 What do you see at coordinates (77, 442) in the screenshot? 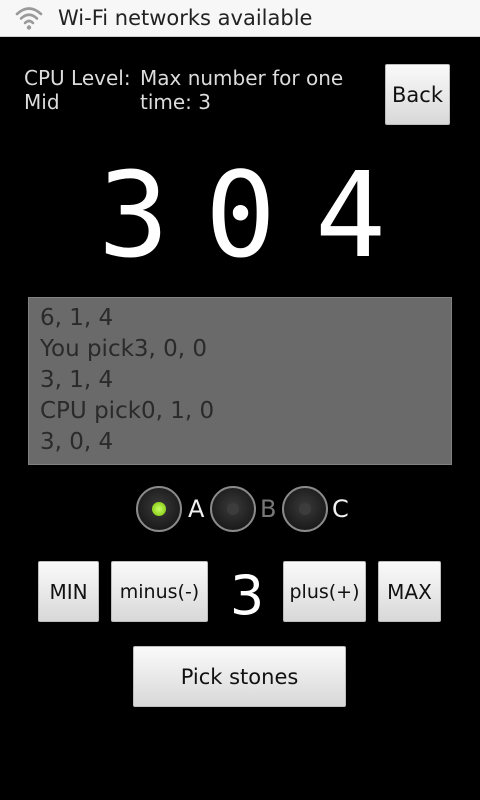
I see `log-line: 3, 0, 4` at bounding box center [77, 442].